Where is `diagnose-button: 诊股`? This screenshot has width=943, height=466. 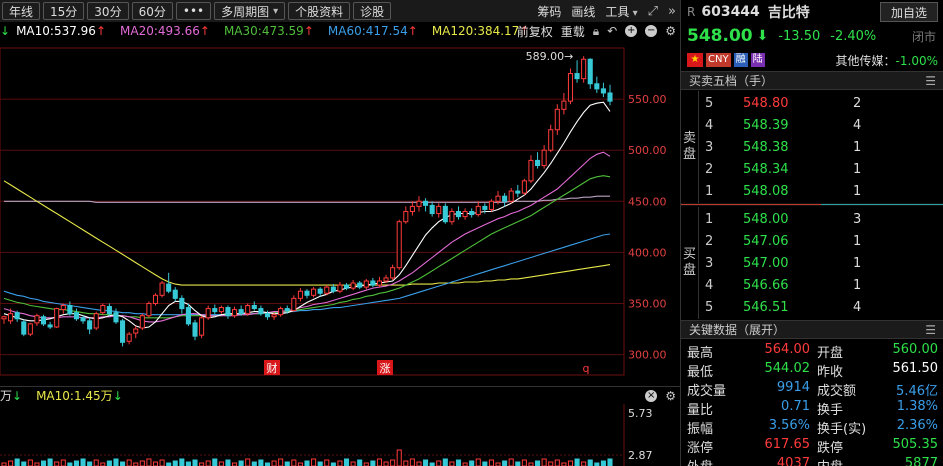
diagnose-button: 诊股 is located at coordinates (372, 11).